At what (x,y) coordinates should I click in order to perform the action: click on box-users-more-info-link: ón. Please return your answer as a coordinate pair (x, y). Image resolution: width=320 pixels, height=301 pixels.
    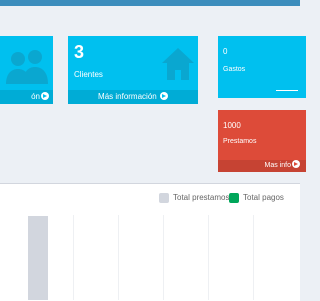
    Looking at the image, I should click on (26, 97).